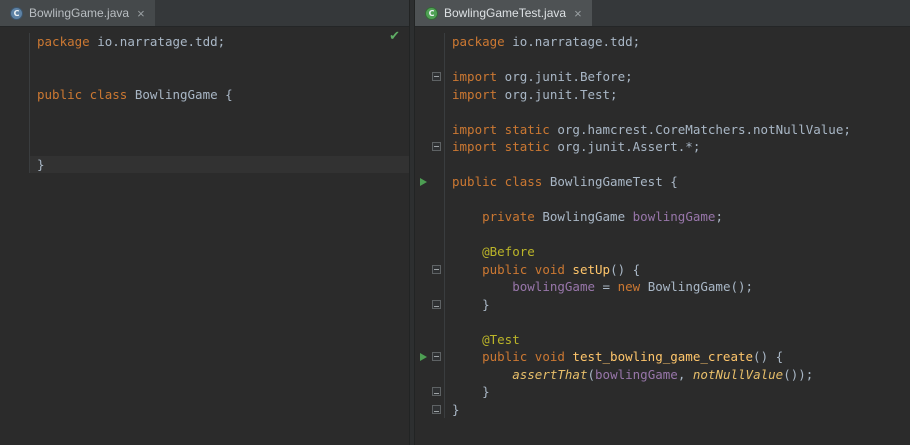 The image size is (910, 445). What do you see at coordinates (662, 252) in the screenshot?
I see `code-line: @Before` at bounding box center [662, 252].